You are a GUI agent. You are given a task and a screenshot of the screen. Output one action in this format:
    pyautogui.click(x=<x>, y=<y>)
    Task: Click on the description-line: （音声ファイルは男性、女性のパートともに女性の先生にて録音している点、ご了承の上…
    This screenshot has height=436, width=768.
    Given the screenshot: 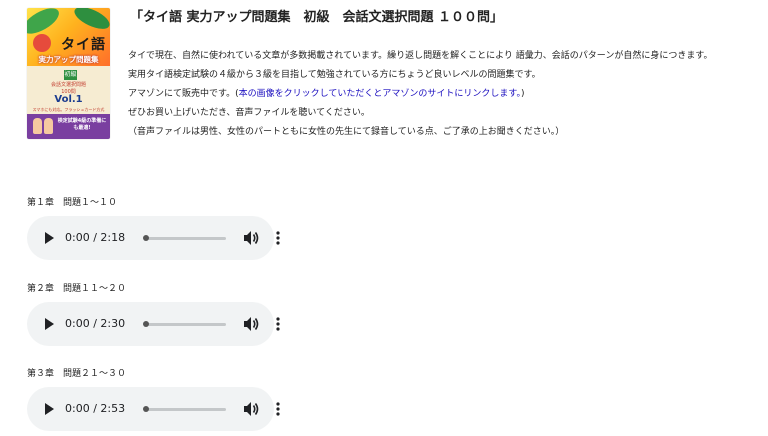 What is the action you would take?
    pyautogui.click(x=346, y=132)
    